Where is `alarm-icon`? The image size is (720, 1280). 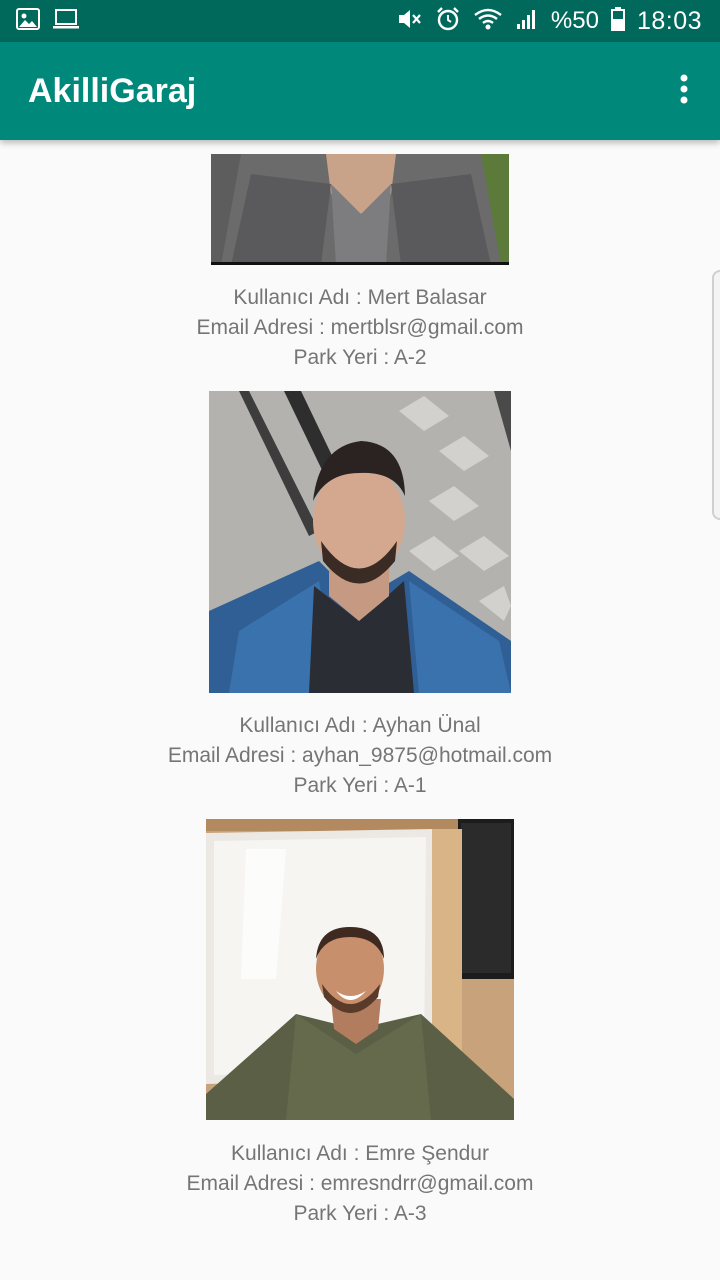 alarm-icon is located at coordinates (448, 21).